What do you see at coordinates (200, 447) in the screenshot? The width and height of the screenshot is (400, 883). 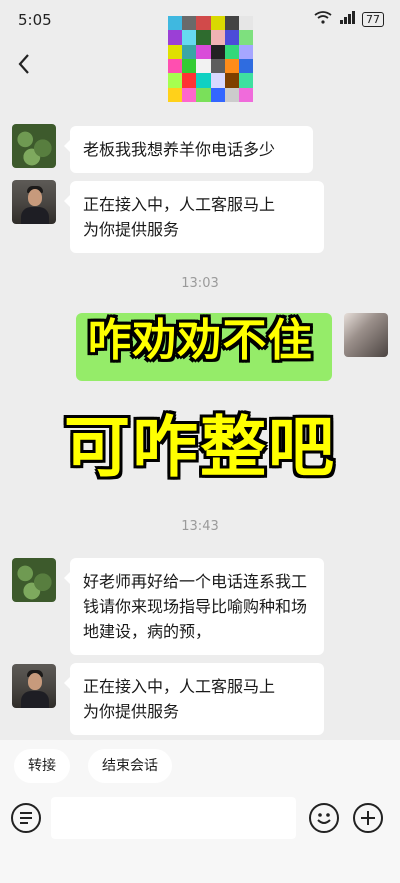 I see `caption-line-2: 可咋整吧` at bounding box center [200, 447].